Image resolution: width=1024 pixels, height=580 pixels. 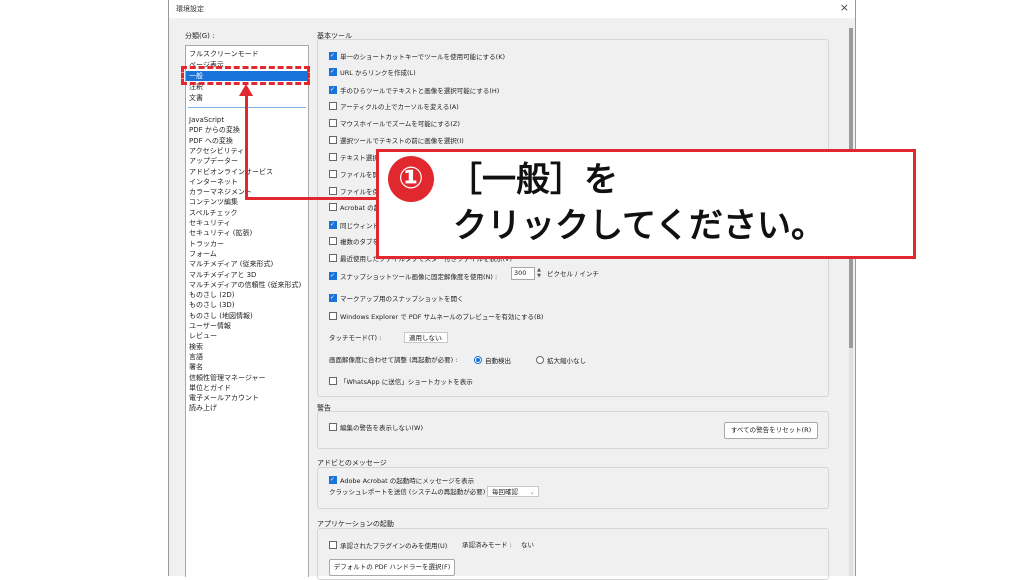 What do you see at coordinates (245, 75) in the screenshot?
I see `highlight-general-box` at bounding box center [245, 75].